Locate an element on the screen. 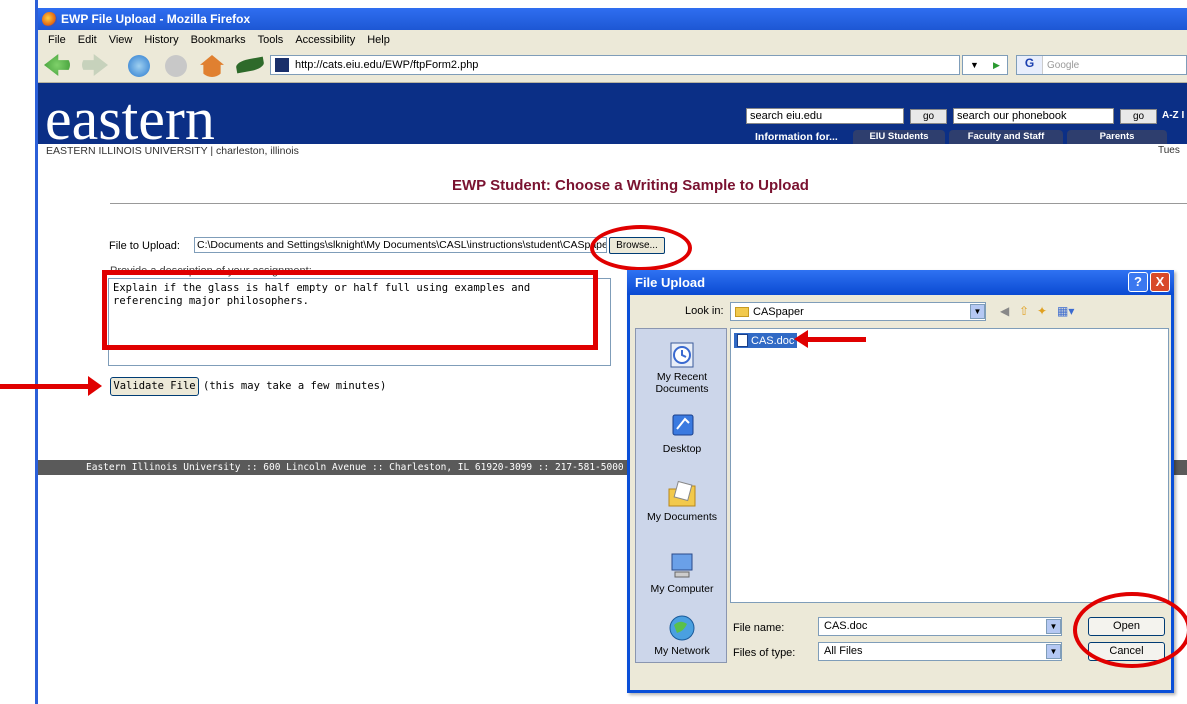 Image resolution: width=1187 pixels, height=704 pixels. place-my-computer-label: My Computer is located at coordinates (682, 589).